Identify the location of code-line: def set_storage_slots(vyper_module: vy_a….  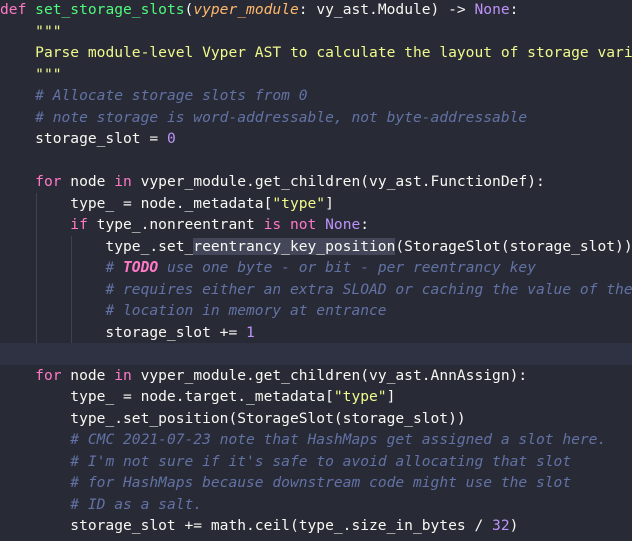
(316, 10).